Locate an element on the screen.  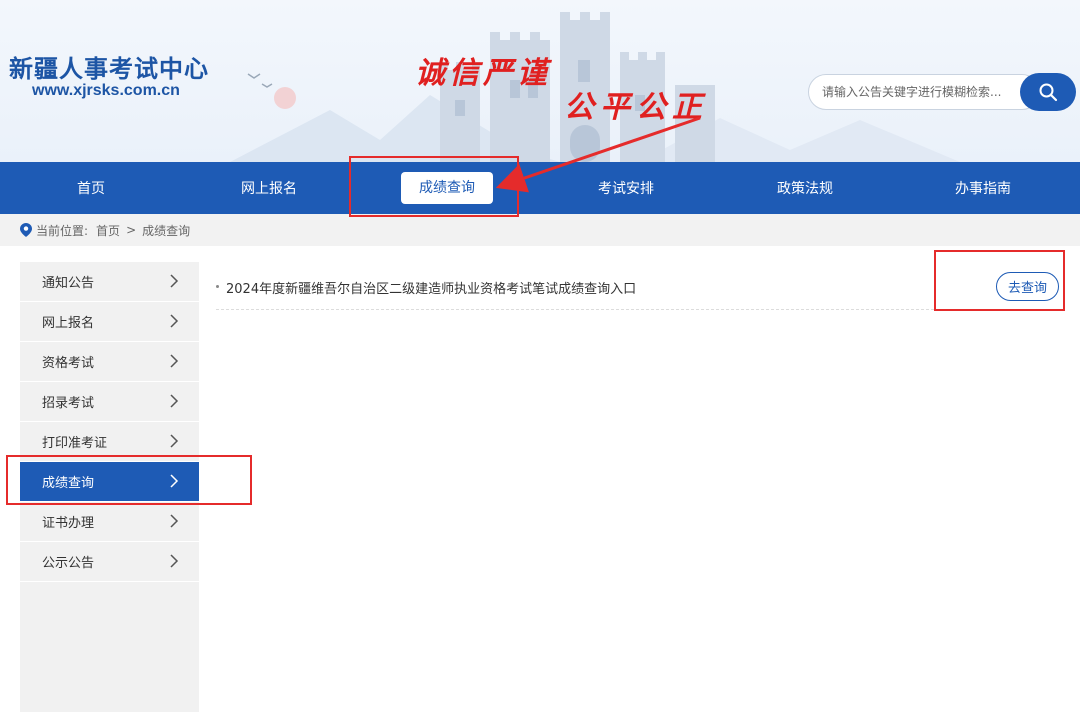
nav-item-exam-schedule: 考试安排 is located at coordinates (626, 188).